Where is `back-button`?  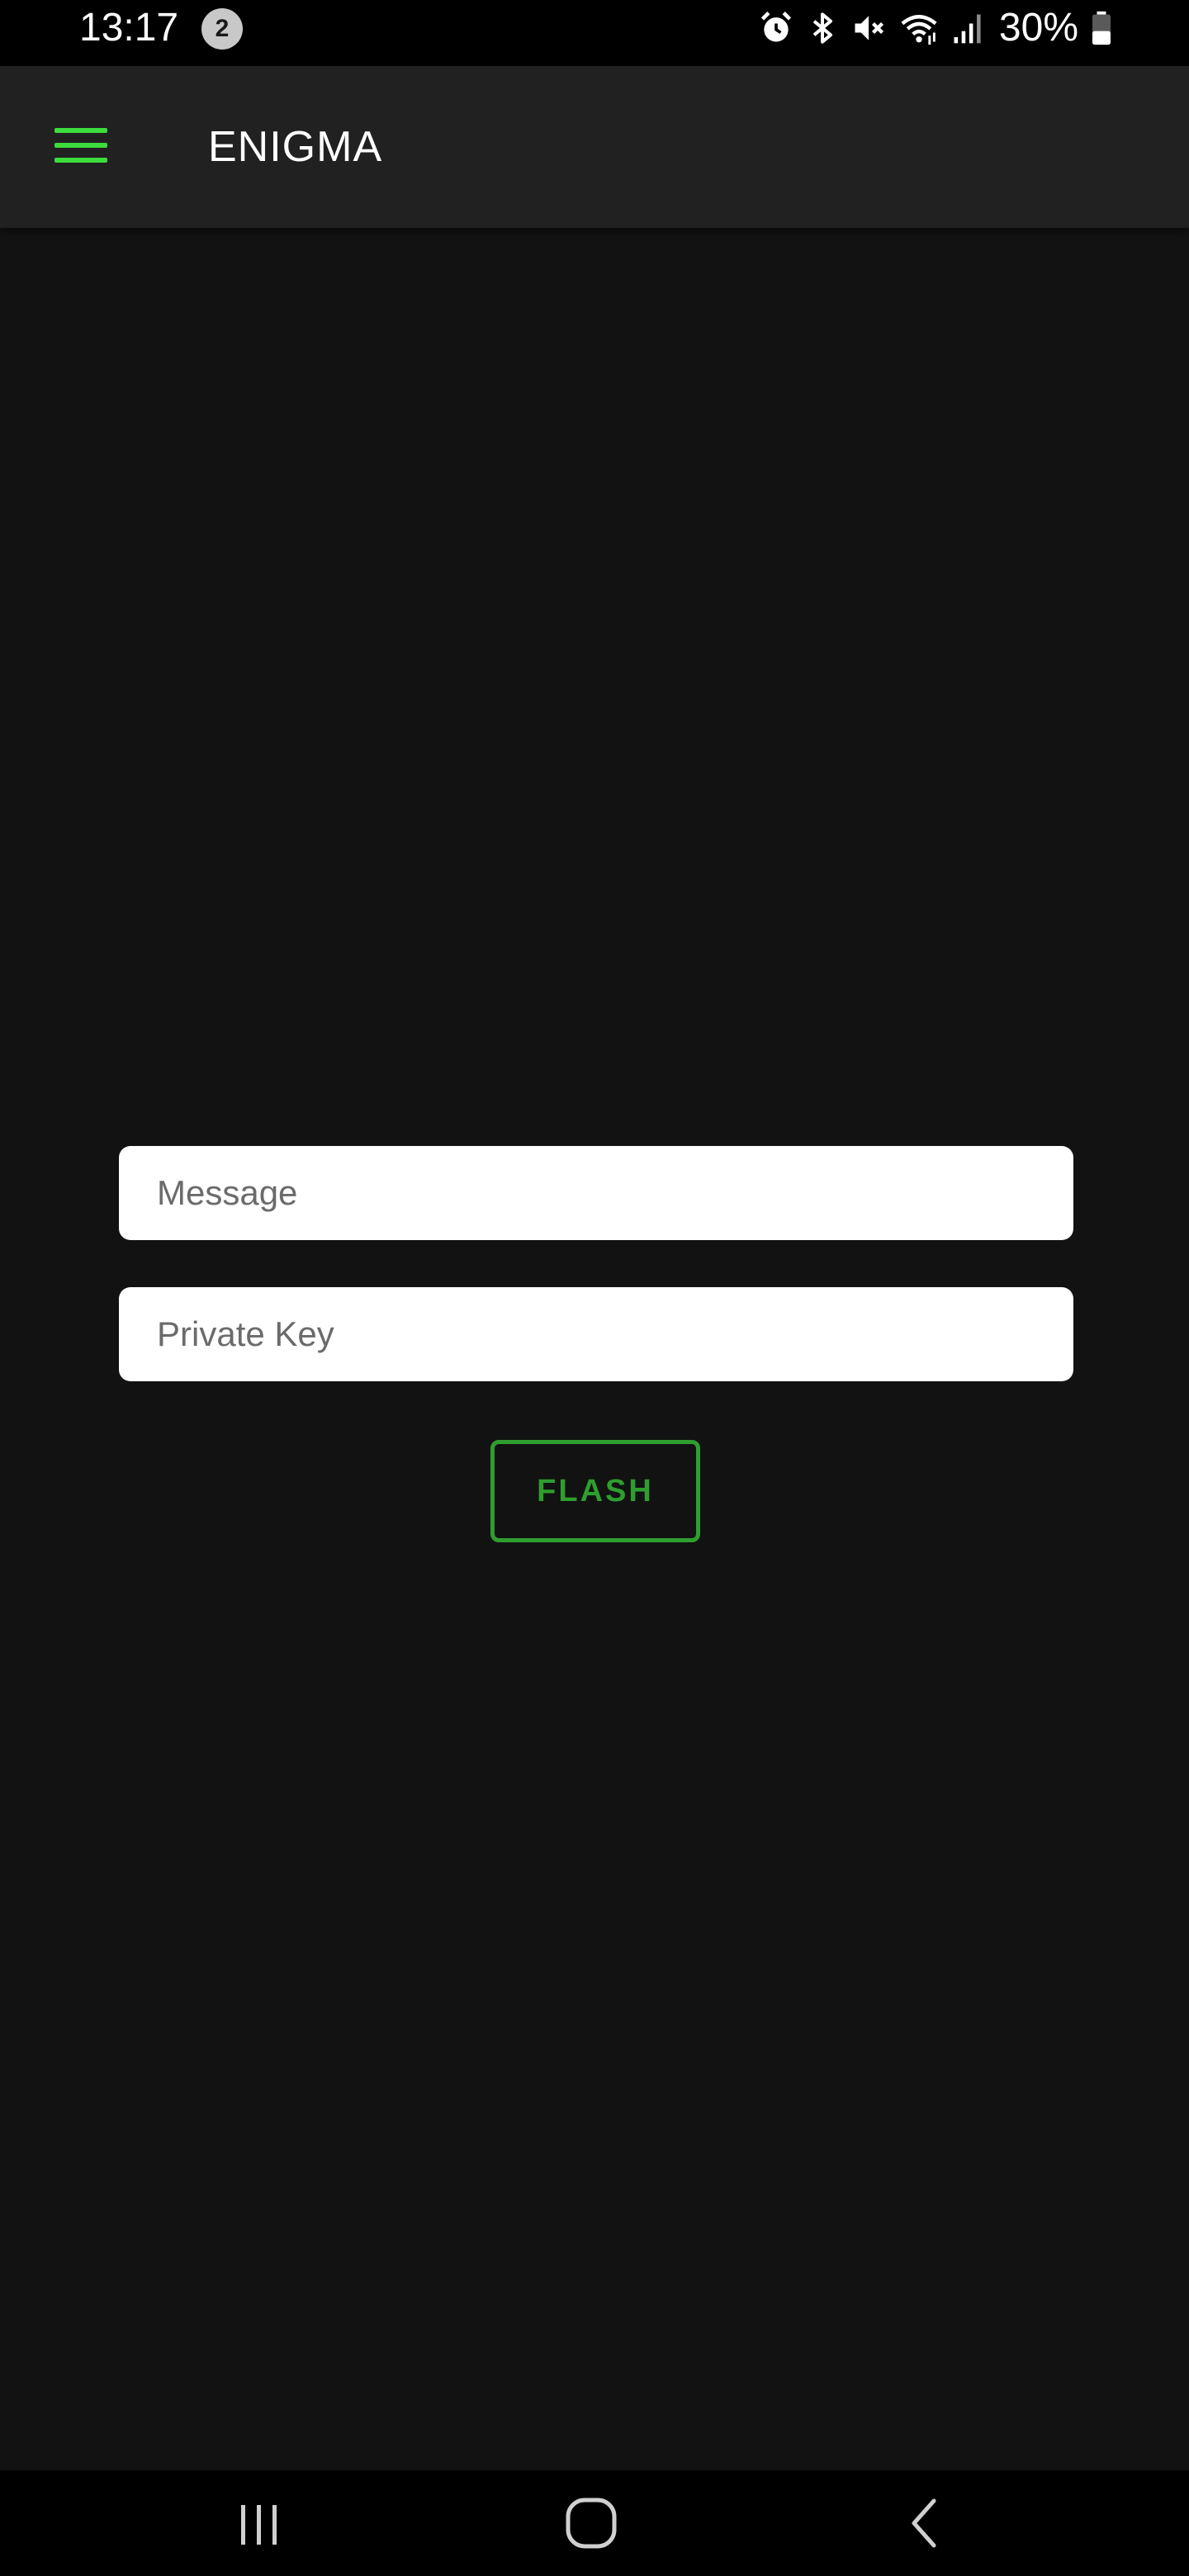 back-button is located at coordinates (924, 2525).